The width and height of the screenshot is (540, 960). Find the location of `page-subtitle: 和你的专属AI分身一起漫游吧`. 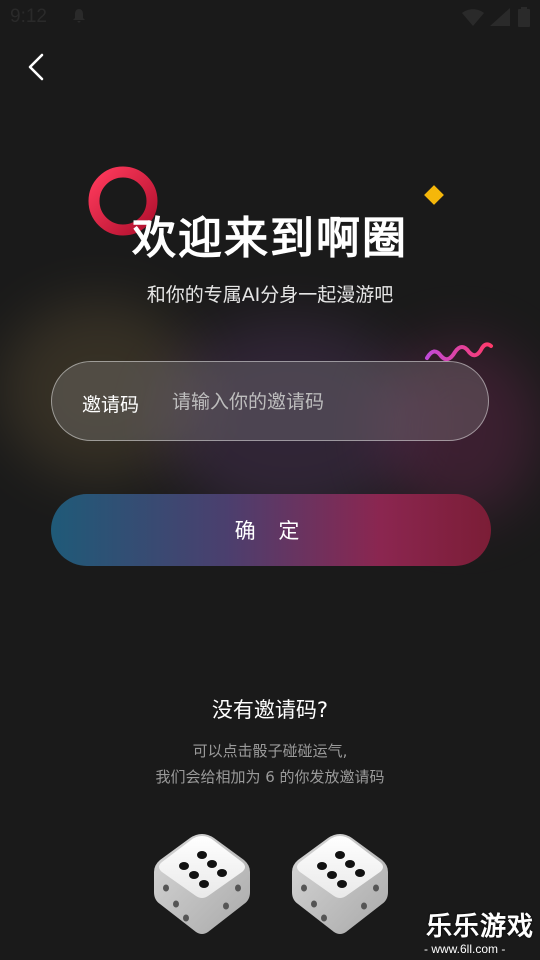

page-subtitle: 和你的专属AI分身一起漫游吧 is located at coordinates (270, 295).